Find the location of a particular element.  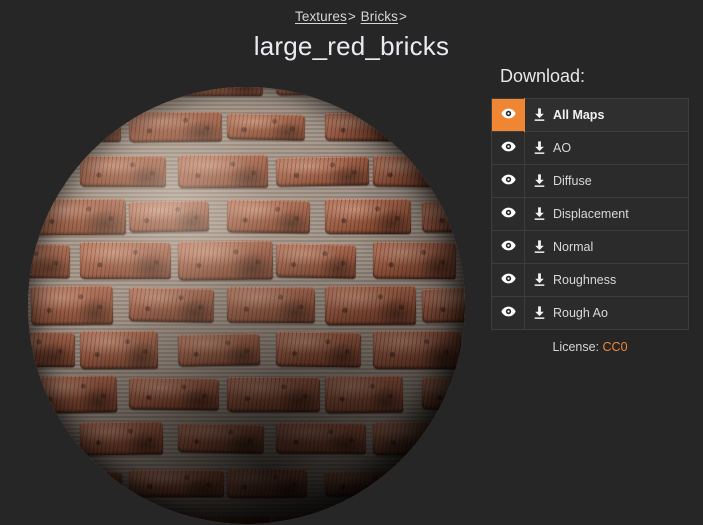

download-link-cell: Rough Ao is located at coordinates (607, 313).